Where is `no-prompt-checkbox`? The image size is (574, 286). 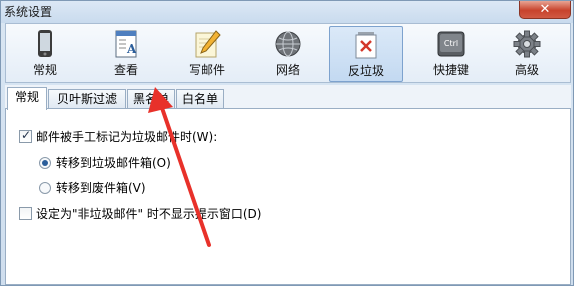
no-prompt-checkbox is located at coordinates (25, 213).